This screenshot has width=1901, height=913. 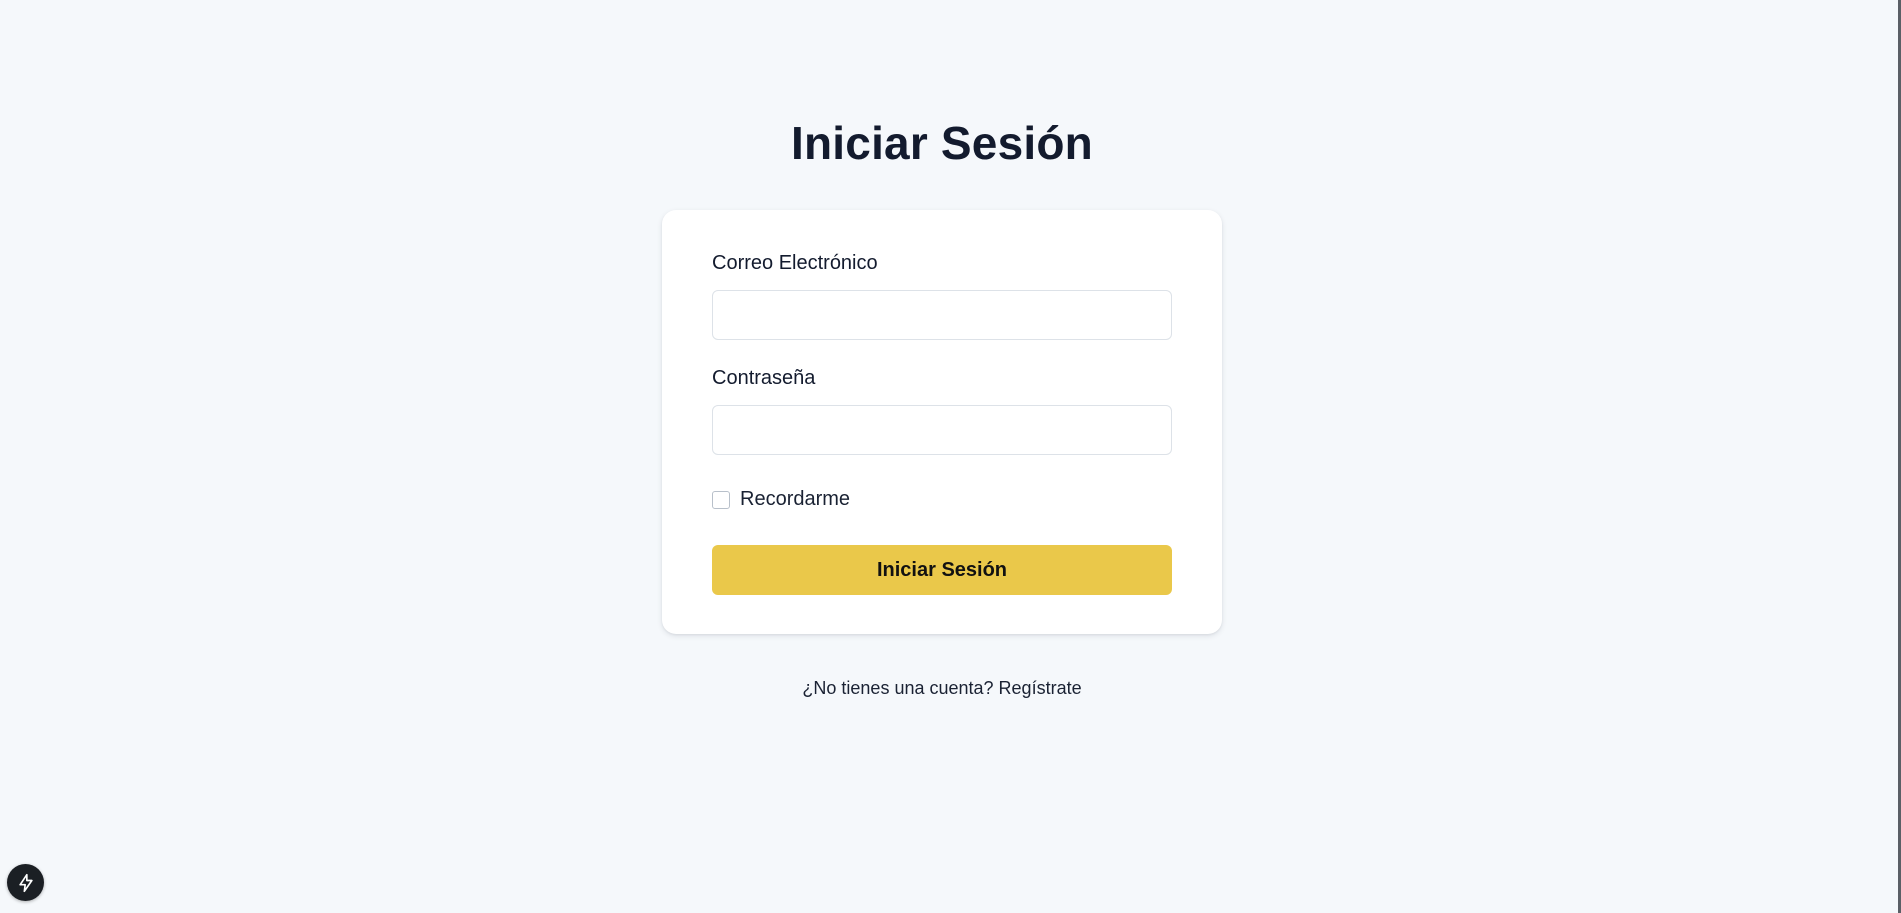 I want to click on register-prompt: ¿No tienes una cuenta? Regístrate, so click(x=942, y=688).